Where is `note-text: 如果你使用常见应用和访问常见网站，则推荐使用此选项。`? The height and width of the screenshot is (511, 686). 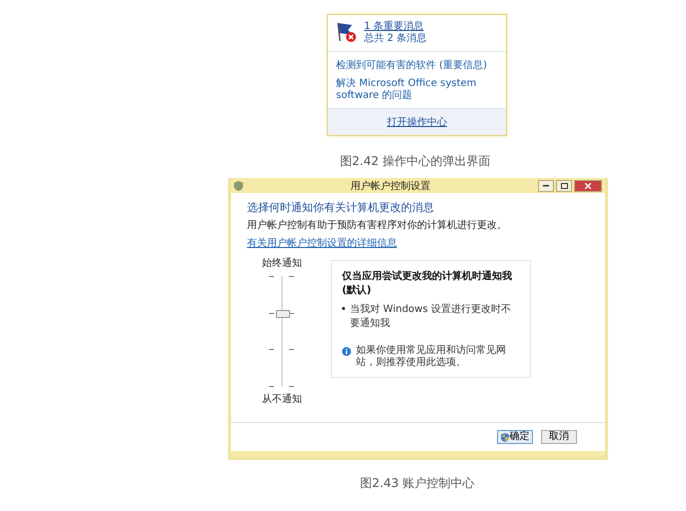 note-text: 如果你使用常见应用和访问常见网站，则推荐使用此选项。 is located at coordinates (431, 357).